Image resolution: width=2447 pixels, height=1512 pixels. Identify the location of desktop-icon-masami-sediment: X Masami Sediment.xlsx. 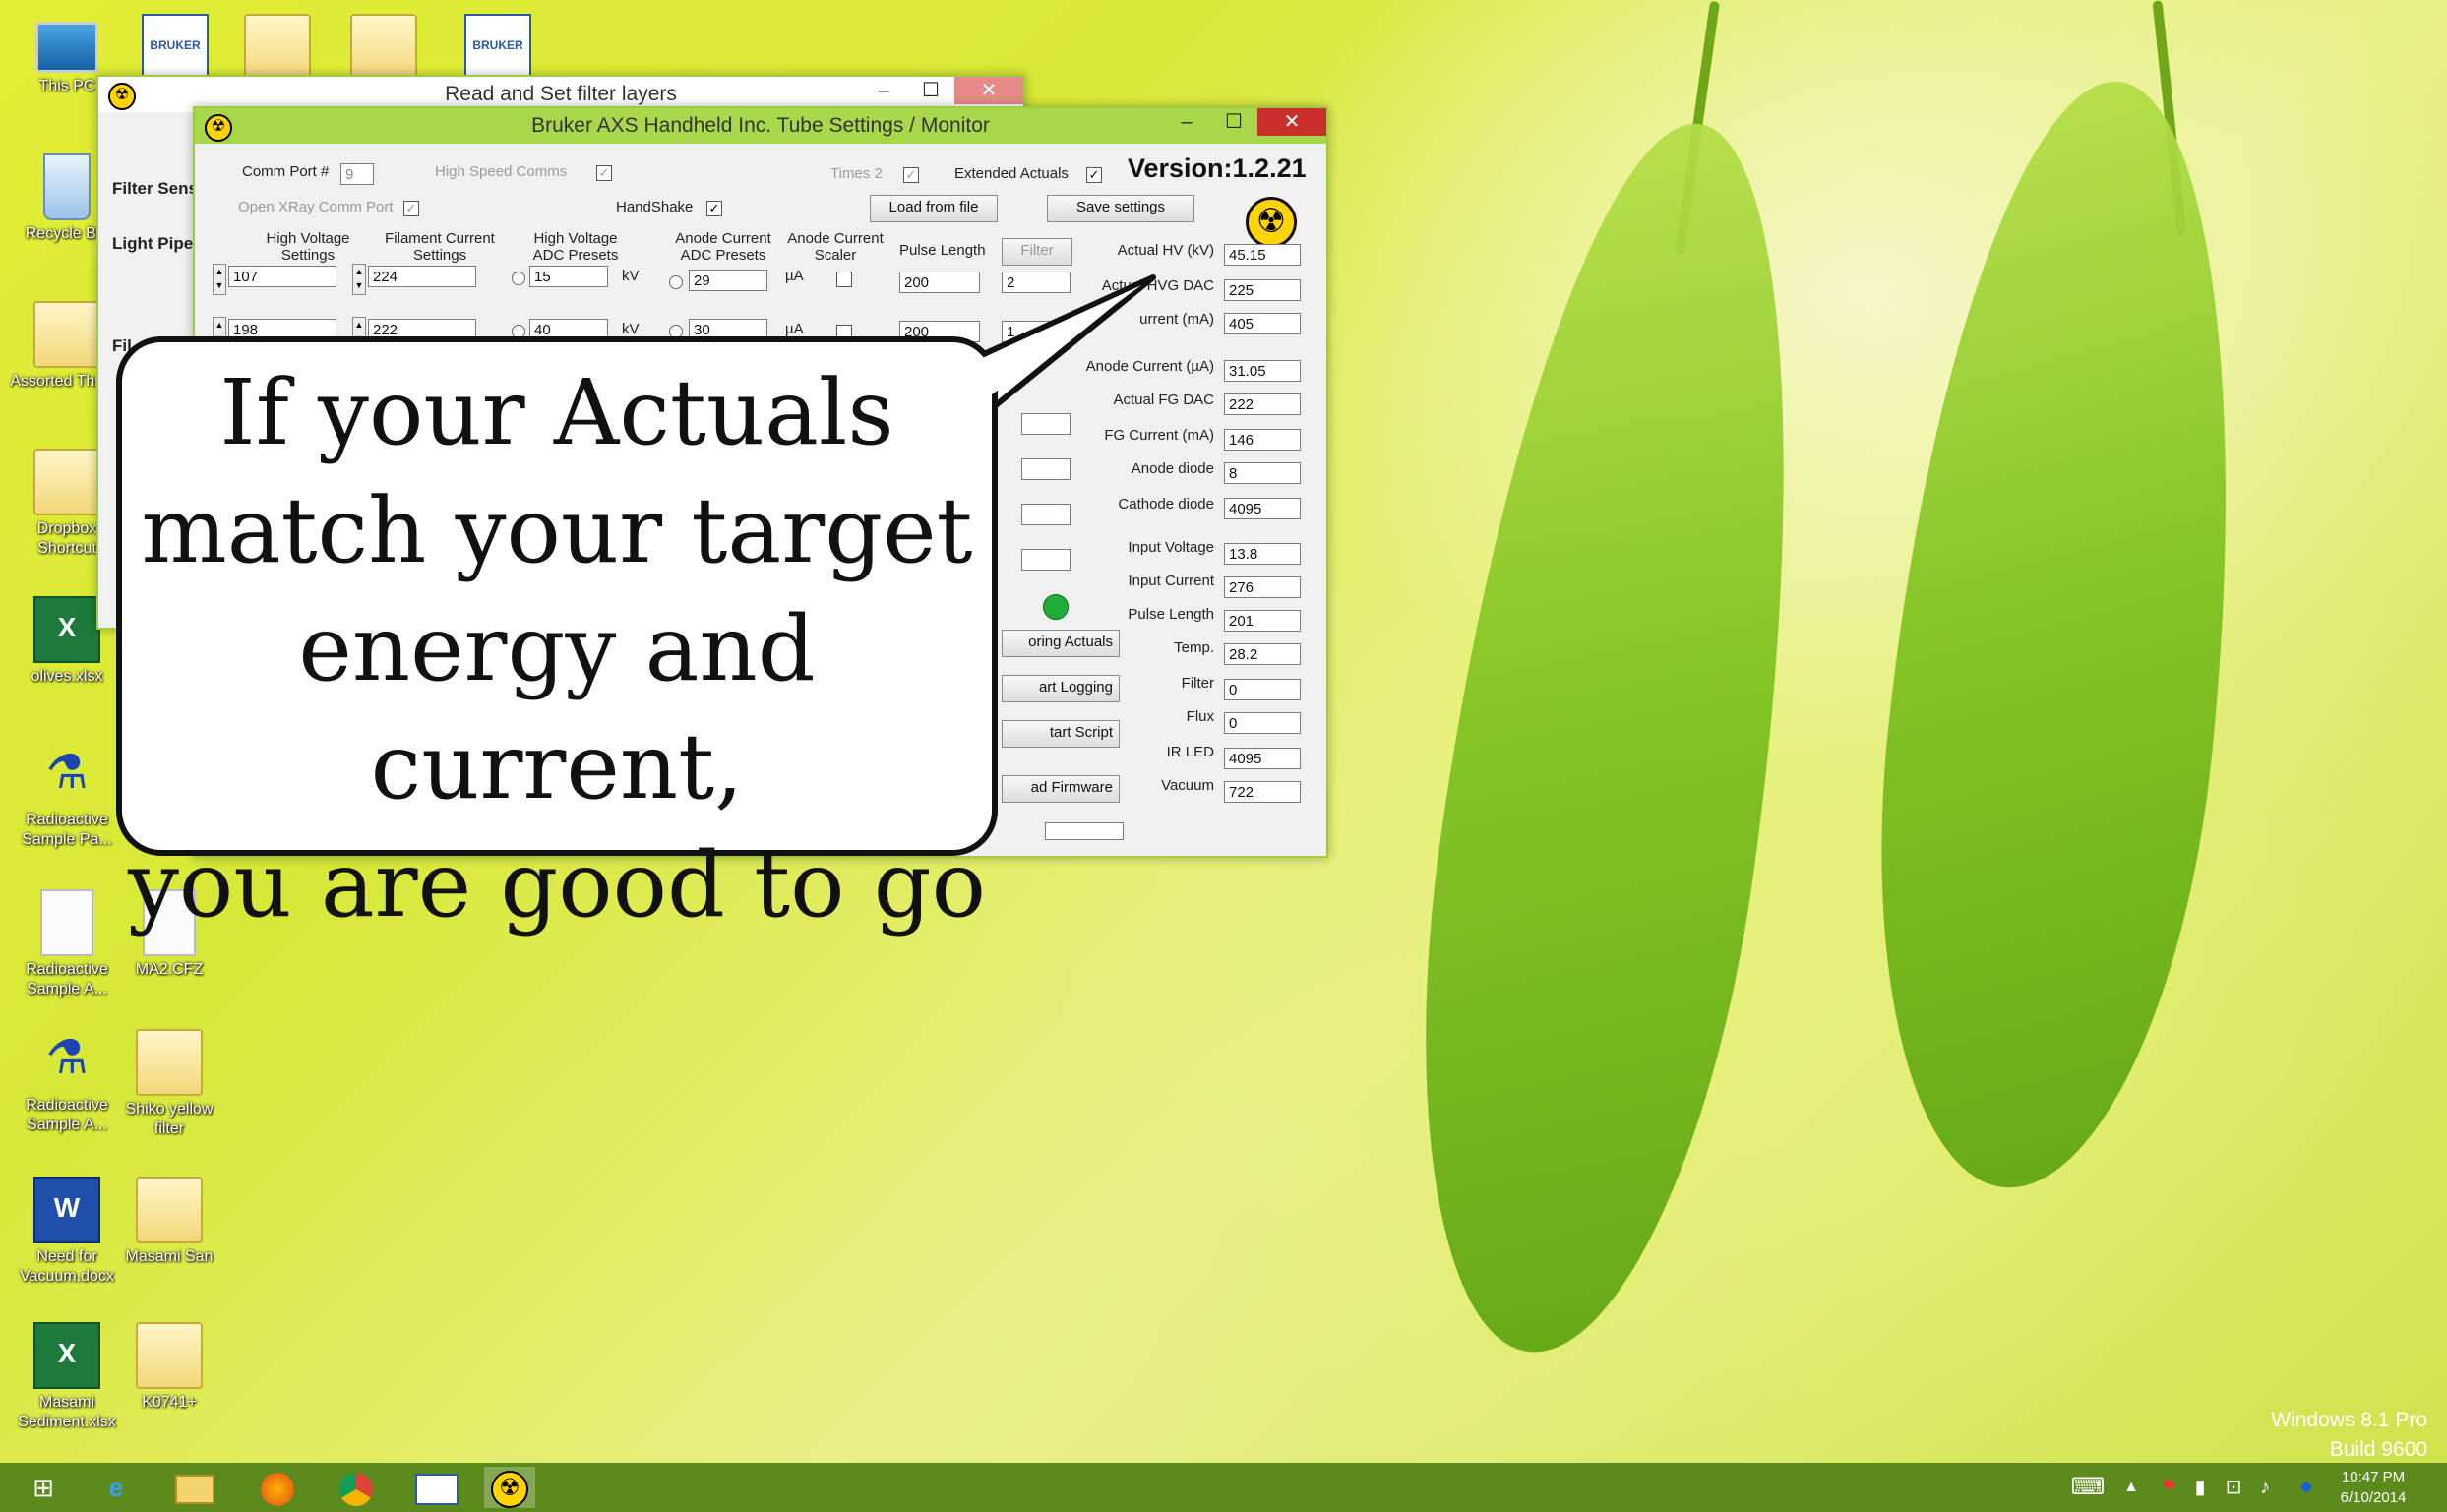
(67, 1377).